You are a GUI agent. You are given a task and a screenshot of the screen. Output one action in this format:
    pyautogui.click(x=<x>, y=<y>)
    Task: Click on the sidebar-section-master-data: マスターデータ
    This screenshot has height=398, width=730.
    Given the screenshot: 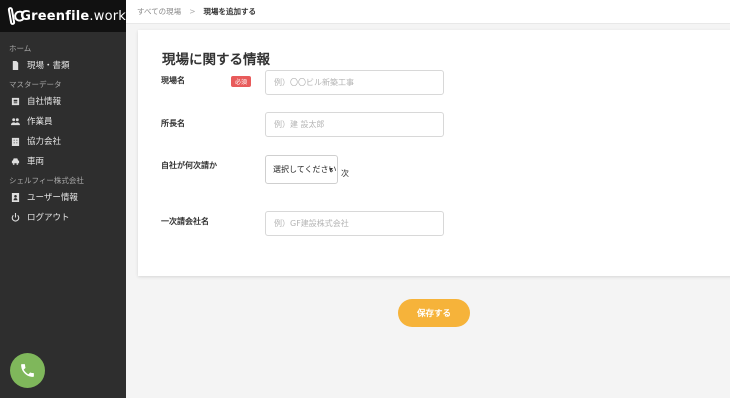 What is the action you would take?
    pyautogui.click(x=35, y=84)
    